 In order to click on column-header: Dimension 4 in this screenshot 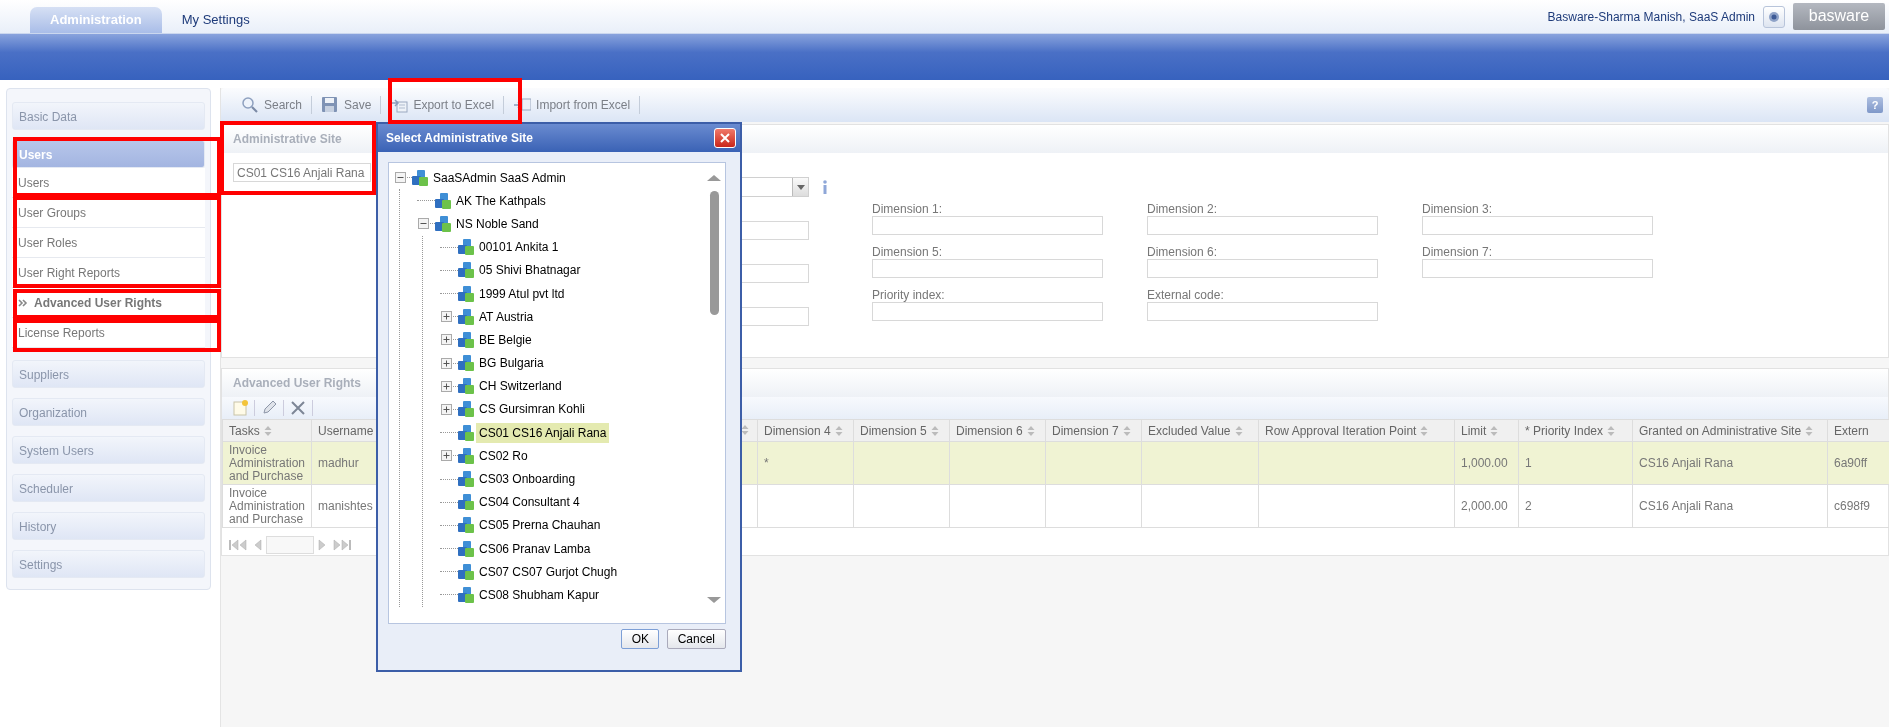, I will do `click(805, 430)`.